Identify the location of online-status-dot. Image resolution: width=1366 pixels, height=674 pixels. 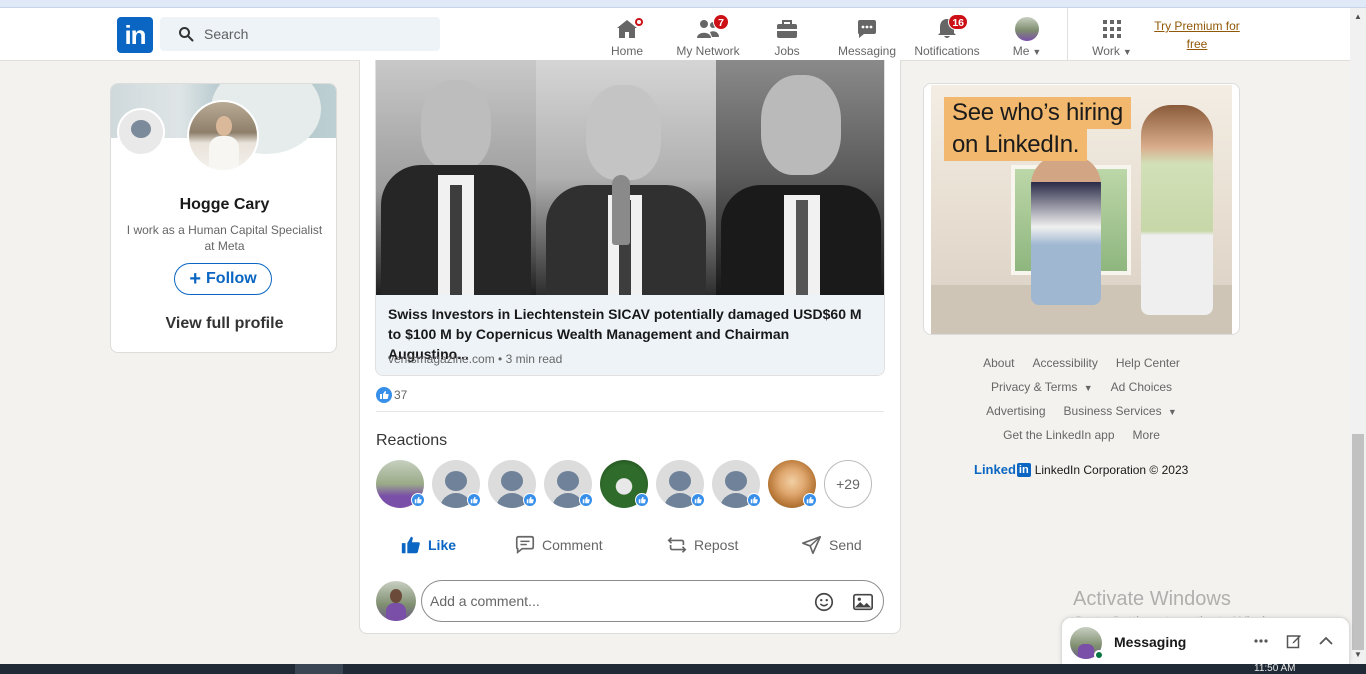
(1099, 655).